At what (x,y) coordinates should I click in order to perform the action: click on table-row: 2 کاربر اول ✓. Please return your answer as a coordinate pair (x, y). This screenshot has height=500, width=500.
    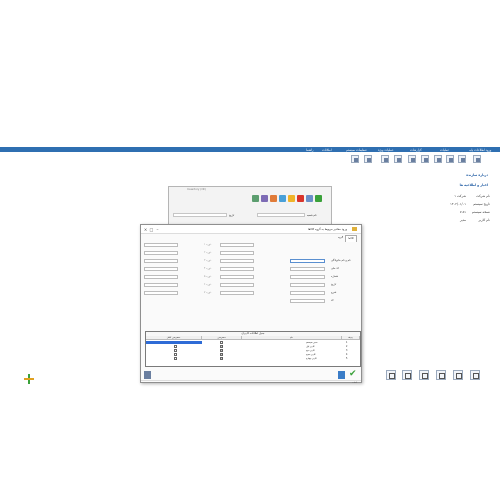
    Looking at the image, I should click on (253, 346).